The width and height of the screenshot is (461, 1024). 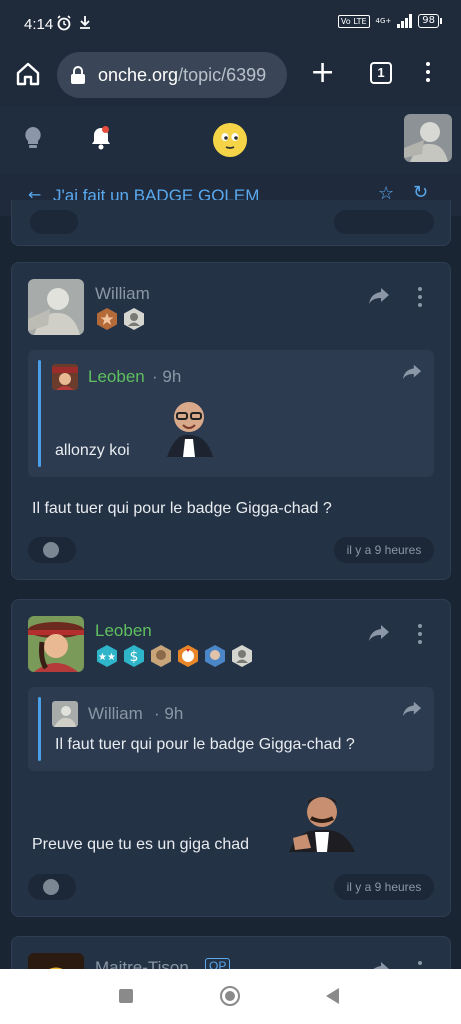 I want to click on quote-author: Leoben, so click(x=116, y=377).